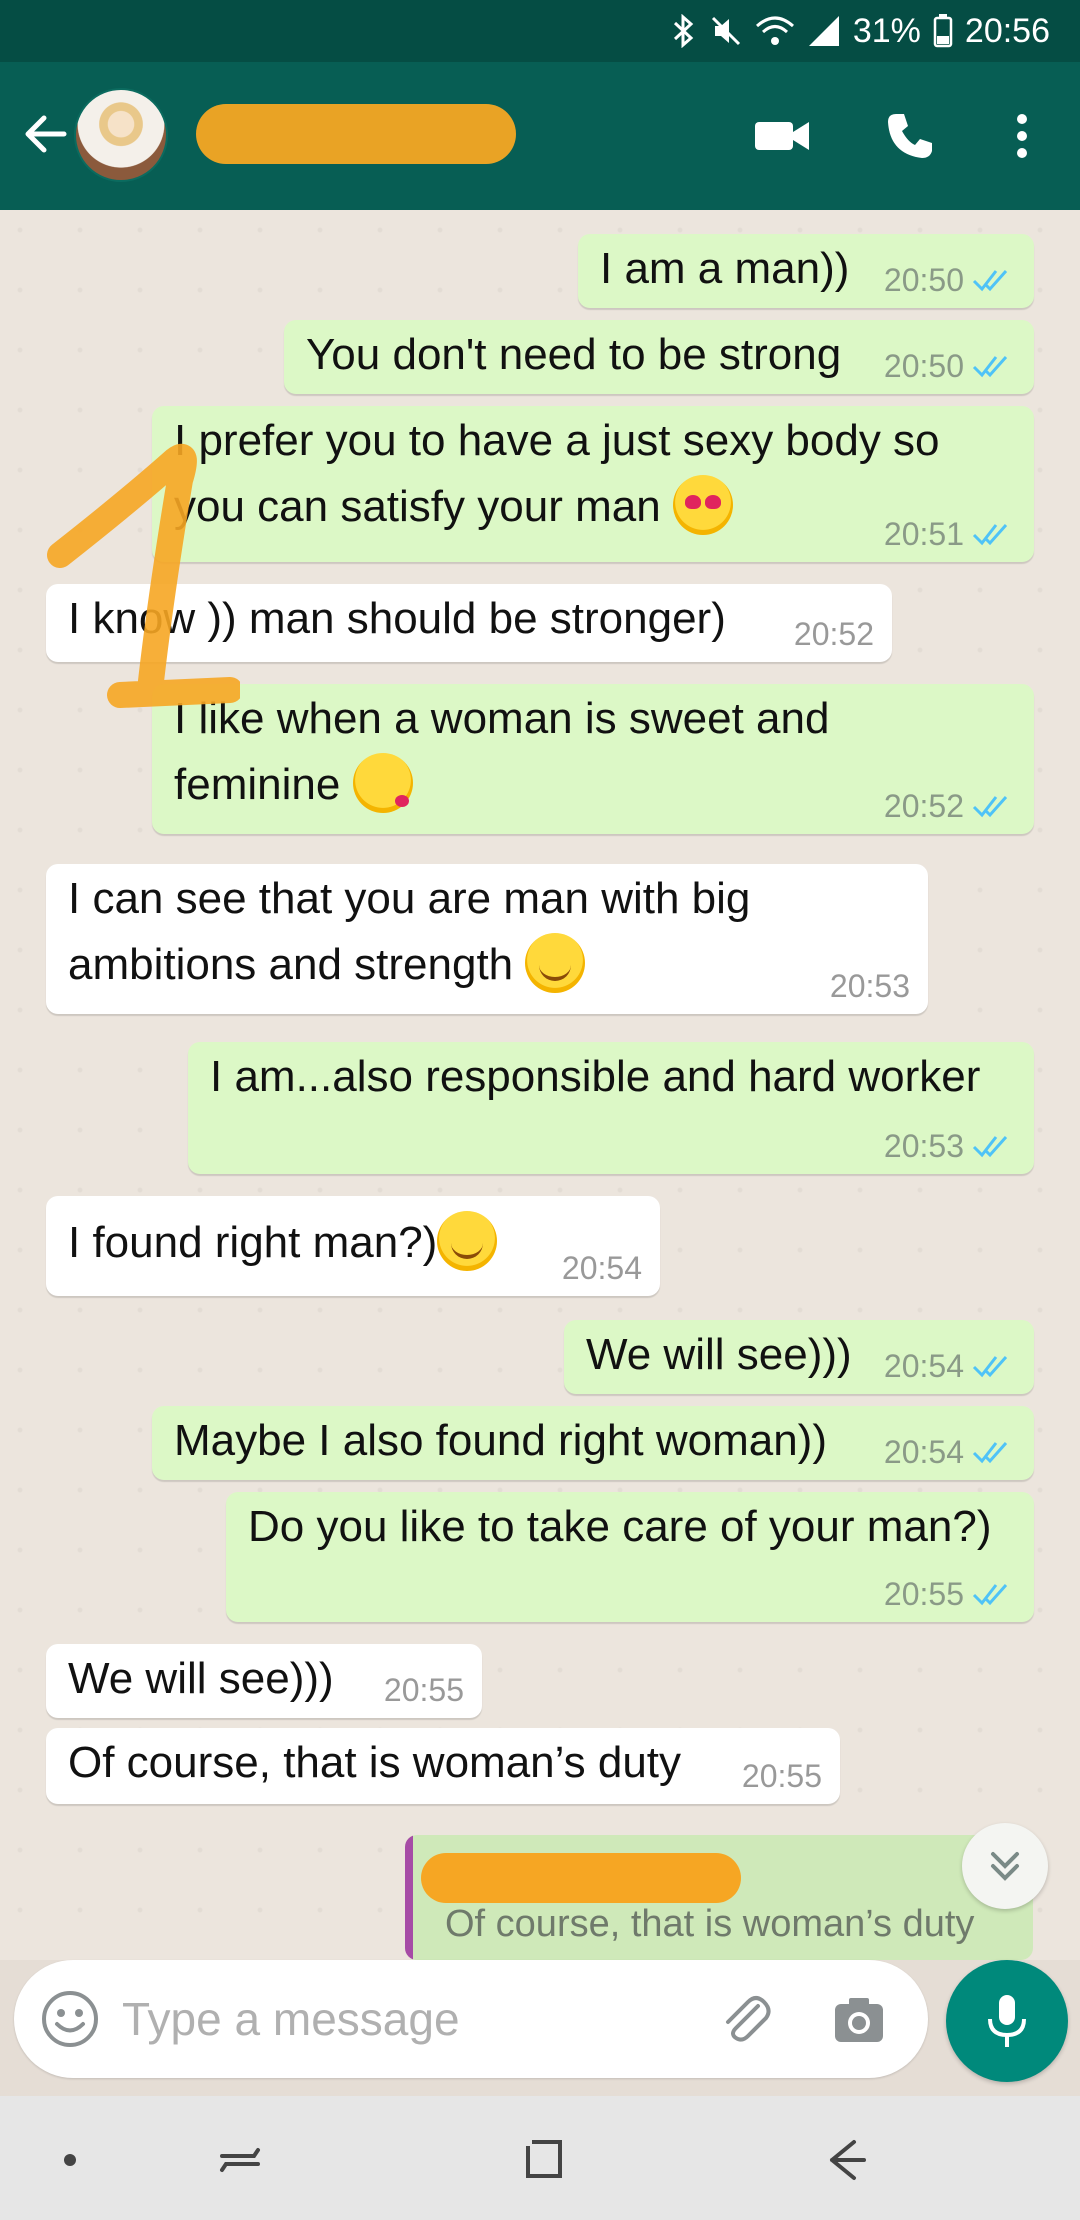 This screenshot has height=2220, width=1080. I want to click on battery-icon, so click(943, 31).